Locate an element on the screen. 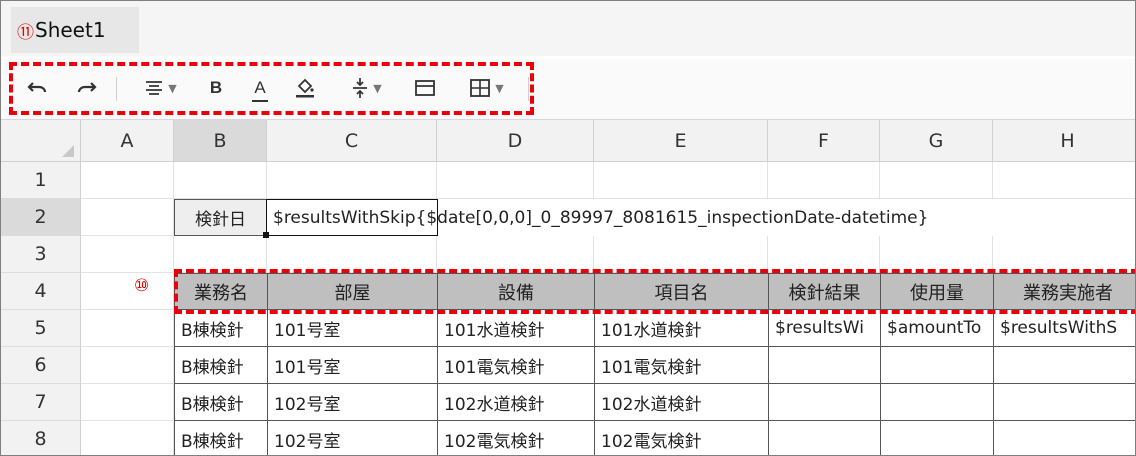 The width and height of the screenshot is (1136, 456). cell-a8 is located at coordinates (127, 438).